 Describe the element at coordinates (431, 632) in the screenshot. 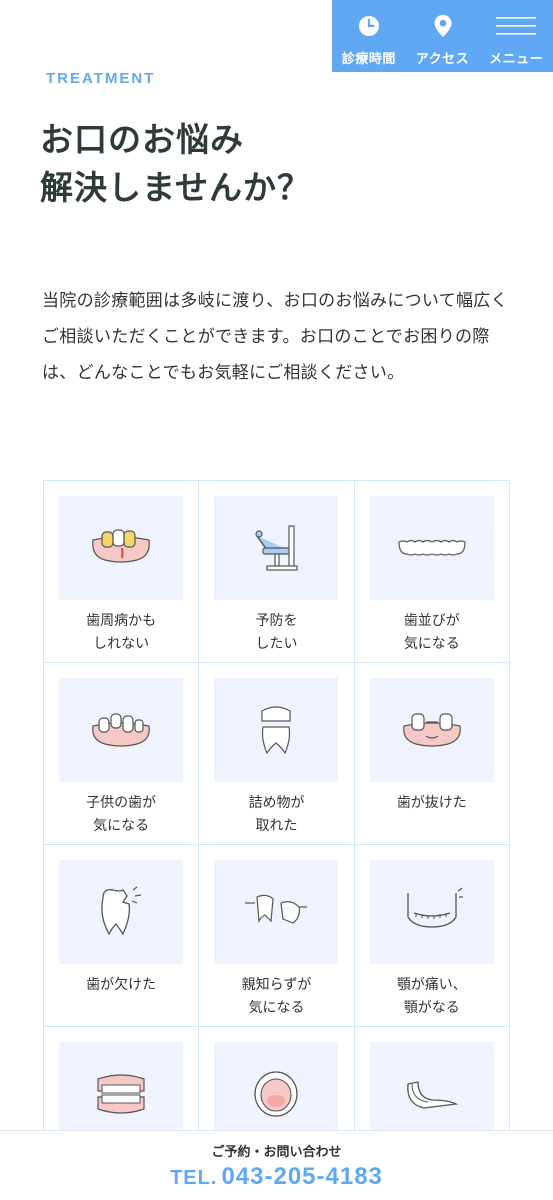

I see `treatment-label: 歯並びが 気になる` at that location.